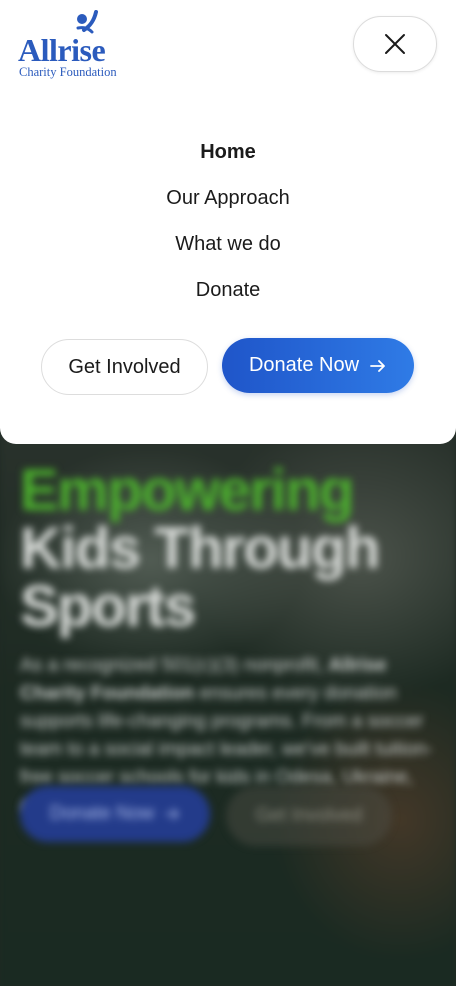  I want to click on hero-donate-button: Donate Now, so click(115, 814).